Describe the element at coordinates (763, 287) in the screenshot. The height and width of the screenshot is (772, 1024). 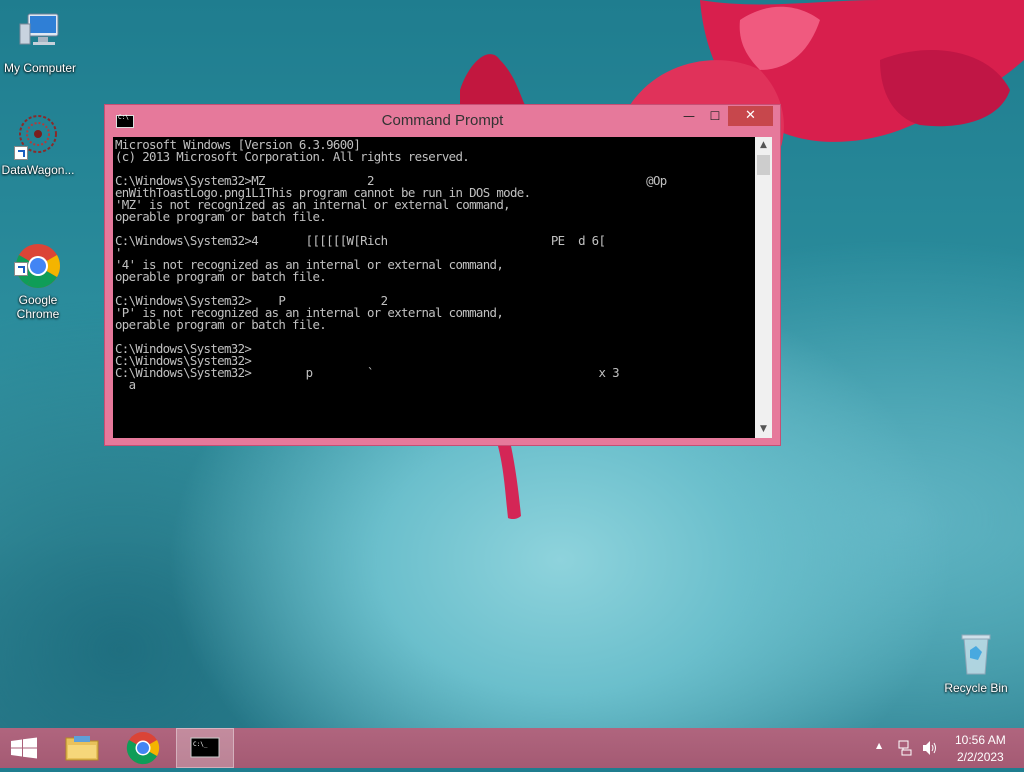
I see `vertical-scrollbar: ▲ ▼` at that location.